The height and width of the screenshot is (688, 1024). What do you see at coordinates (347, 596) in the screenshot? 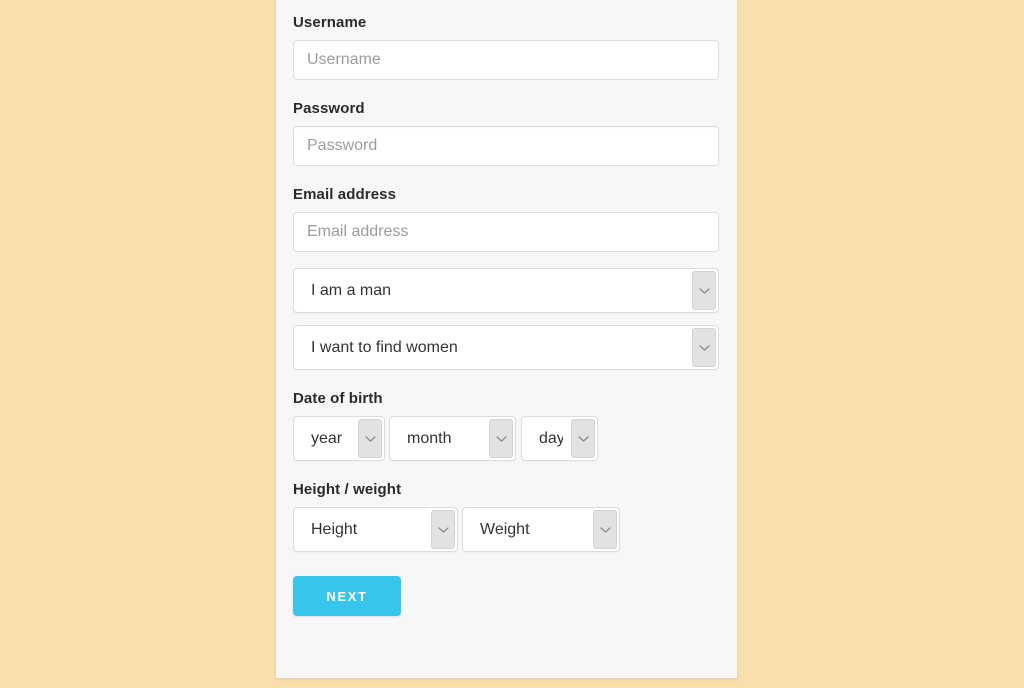
I see `next-button: Next` at bounding box center [347, 596].